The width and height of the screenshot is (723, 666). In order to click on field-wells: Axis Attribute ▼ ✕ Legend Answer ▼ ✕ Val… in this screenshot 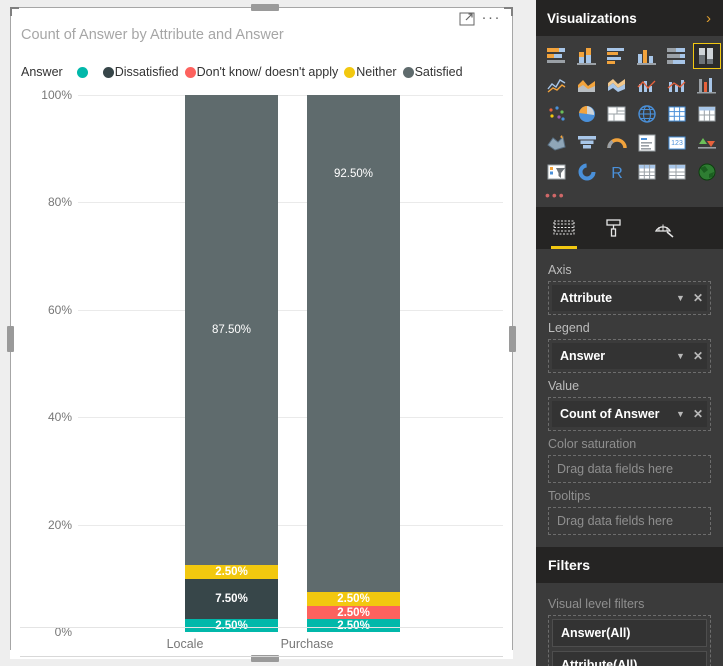, I will do `click(629, 394)`.